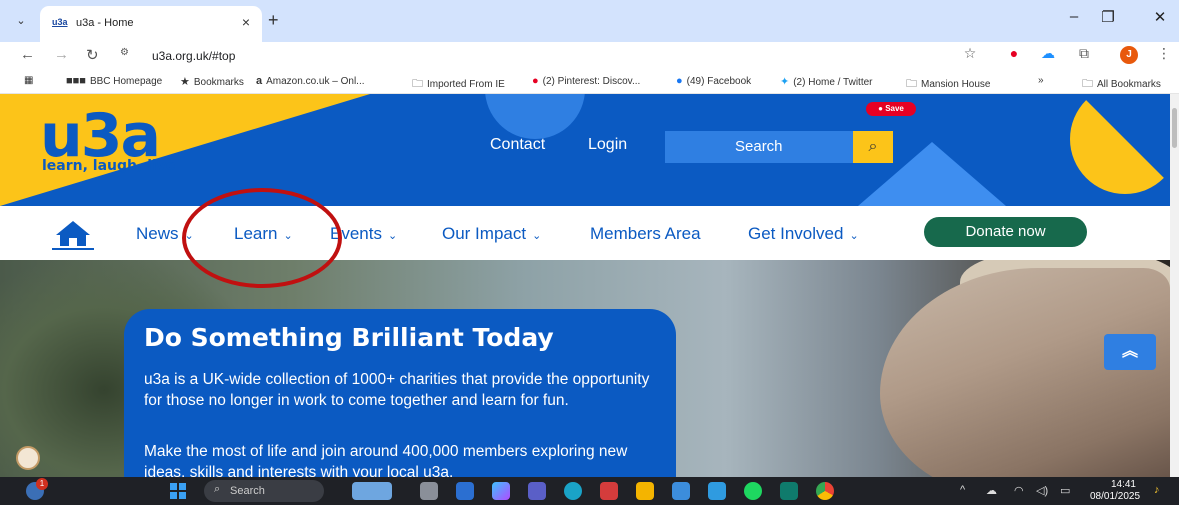 This screenshot has height=505, width=1179. I want to click on pinterest-icon: ●, so click(535, 81).